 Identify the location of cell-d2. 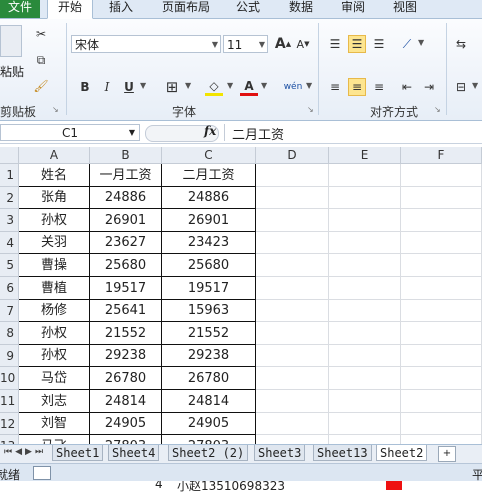
(292, 198).